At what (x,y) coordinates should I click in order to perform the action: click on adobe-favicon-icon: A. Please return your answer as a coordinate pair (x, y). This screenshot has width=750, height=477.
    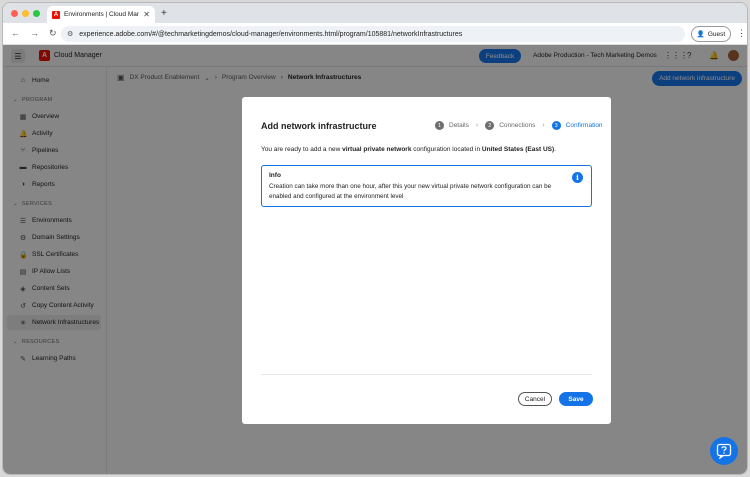
    Looking at the image, I should click on (56, 14).